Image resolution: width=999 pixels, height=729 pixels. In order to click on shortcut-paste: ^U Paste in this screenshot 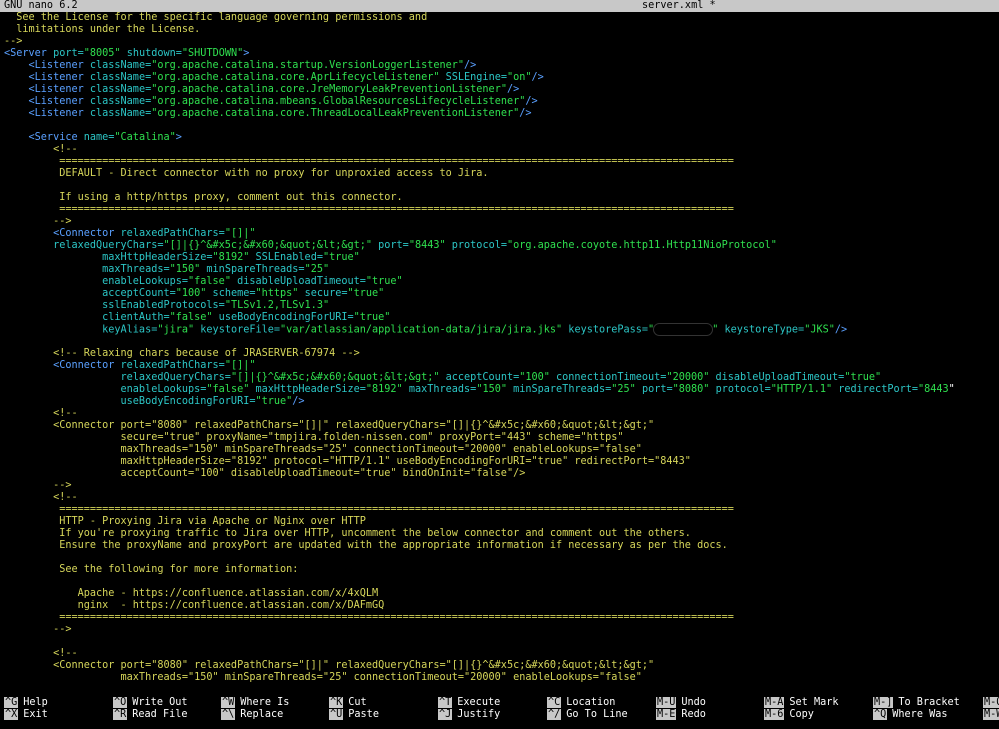, I will do `click(354, 715)`.